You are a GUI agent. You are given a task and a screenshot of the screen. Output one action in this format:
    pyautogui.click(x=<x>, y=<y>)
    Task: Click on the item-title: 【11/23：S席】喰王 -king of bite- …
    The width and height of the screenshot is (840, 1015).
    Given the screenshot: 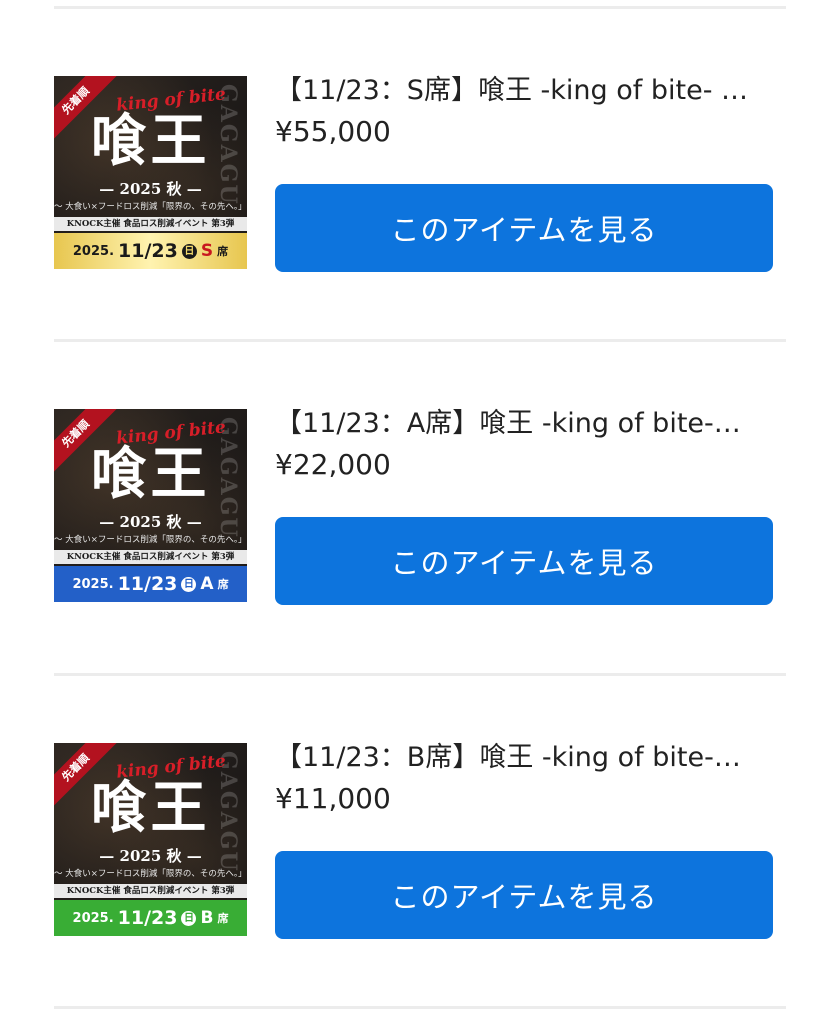 What is the action you would take?
    pyautogui.click(x=524, y=91)
    